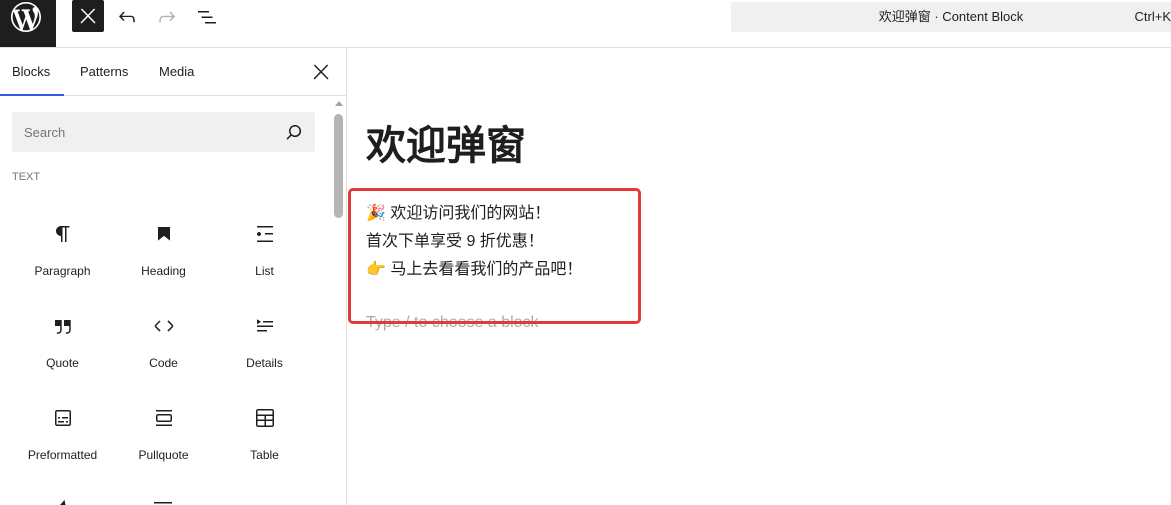 This screenshot has height=505, width=1171. I want to click on search-icon, so click(294, 132).